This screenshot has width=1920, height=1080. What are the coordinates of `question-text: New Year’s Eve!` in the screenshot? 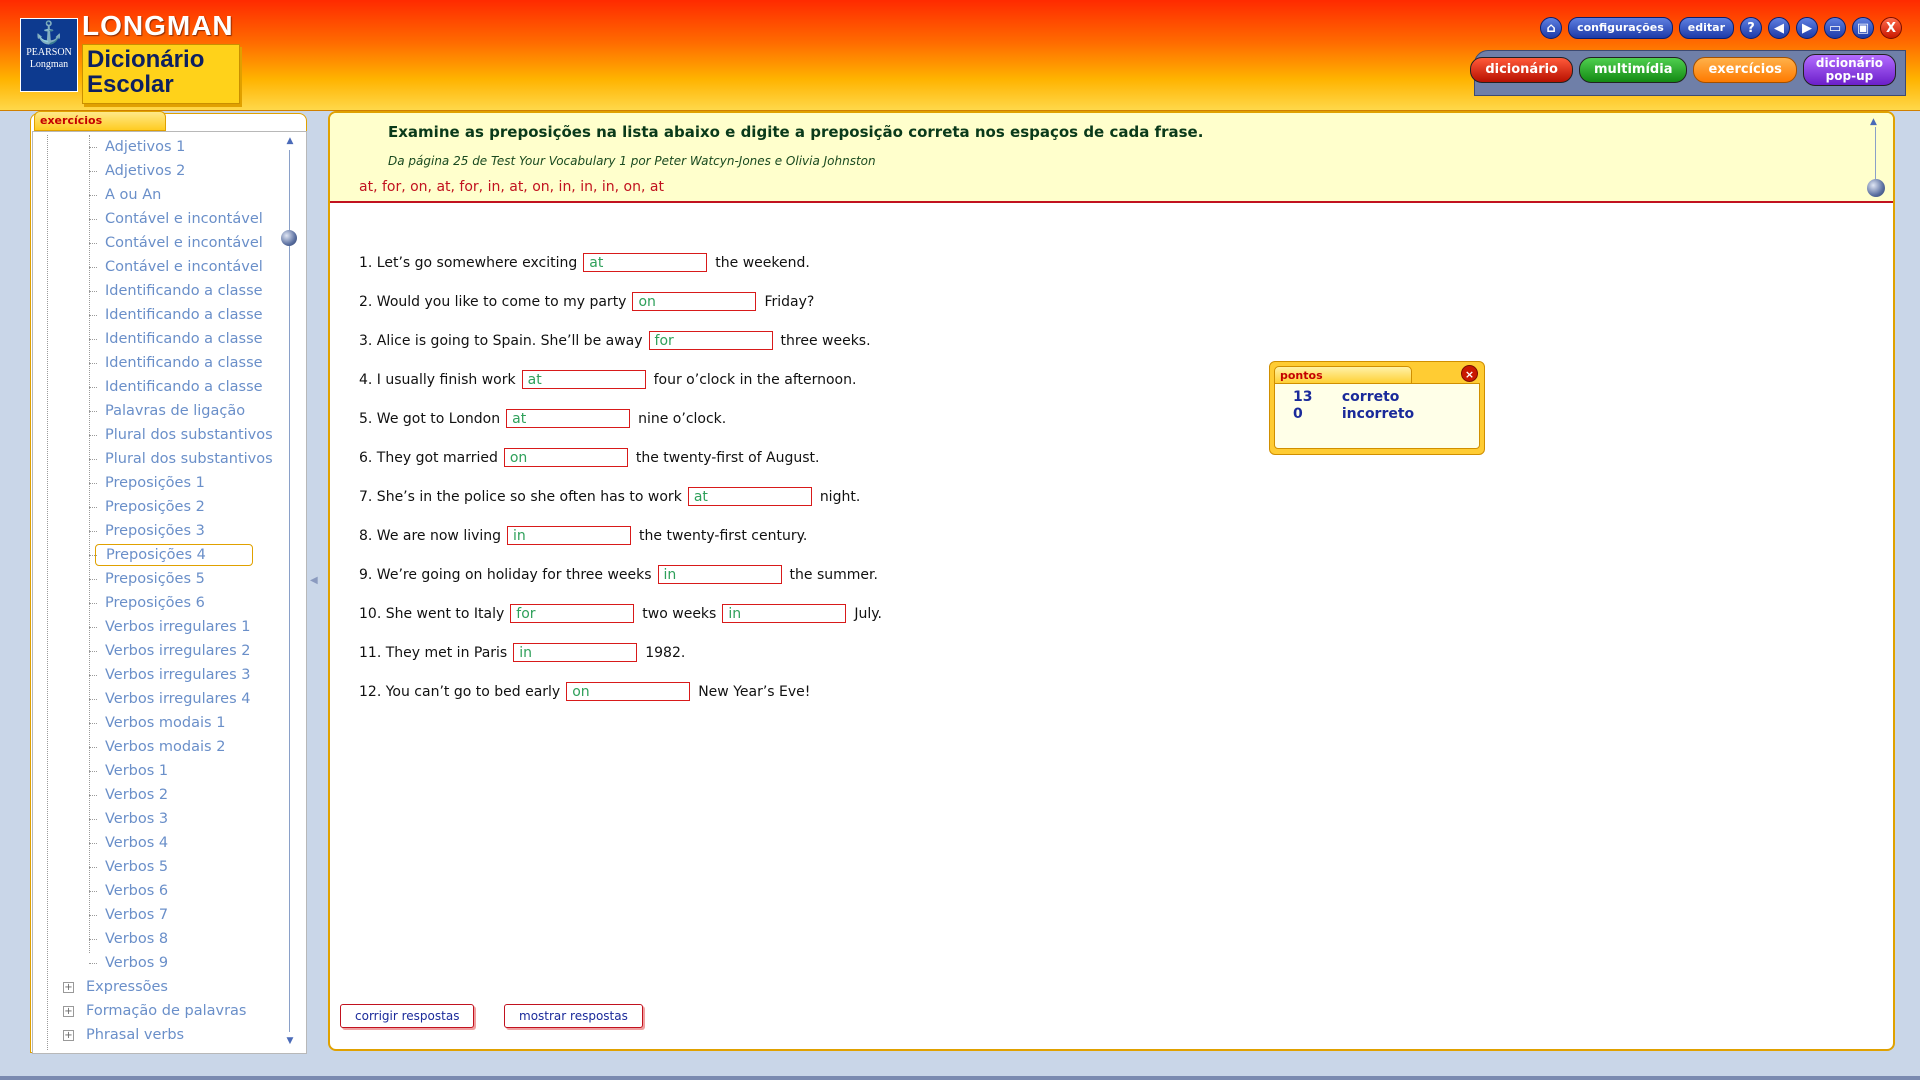 It's located at (754, 691).